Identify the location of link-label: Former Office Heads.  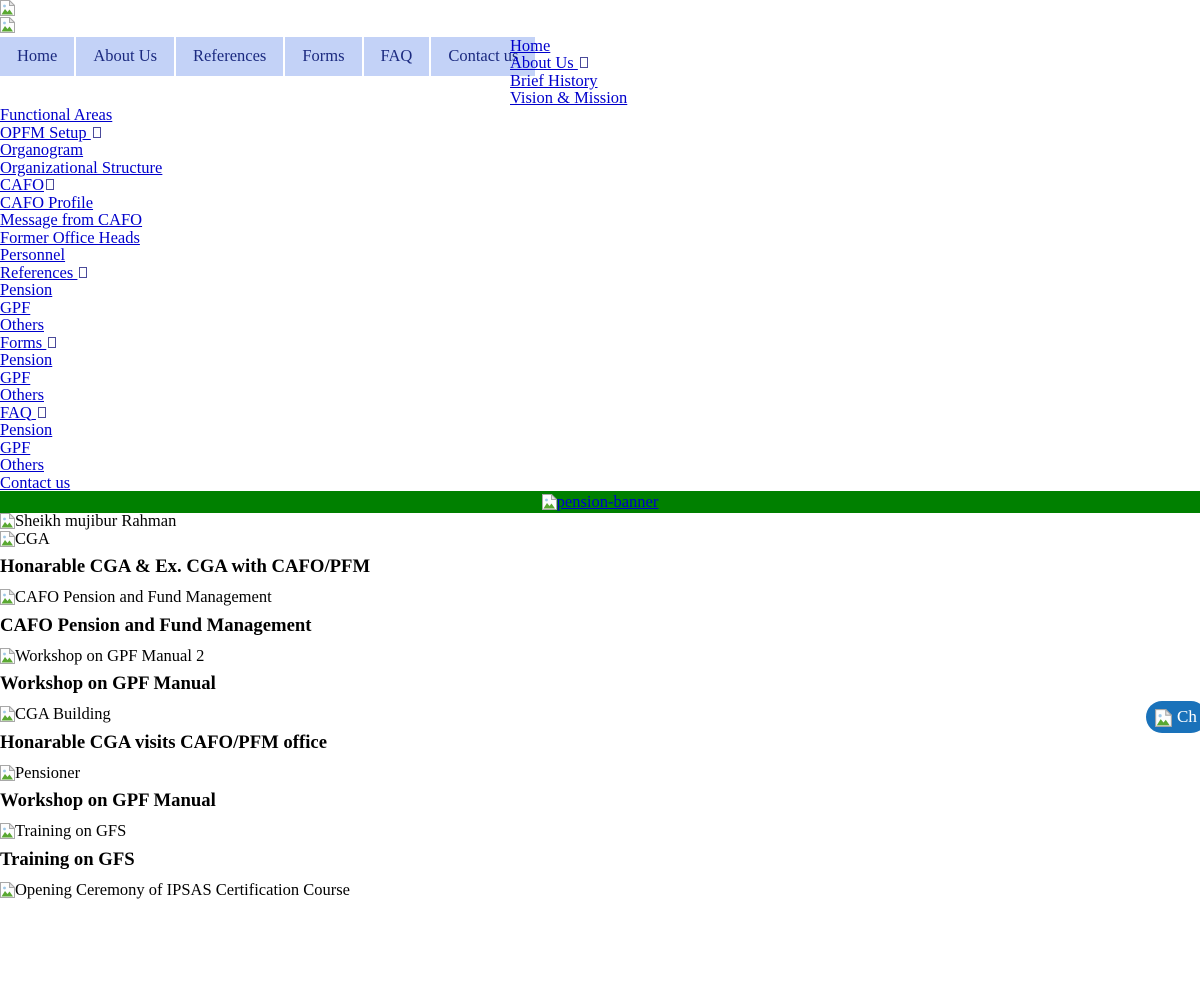
(70, 237).